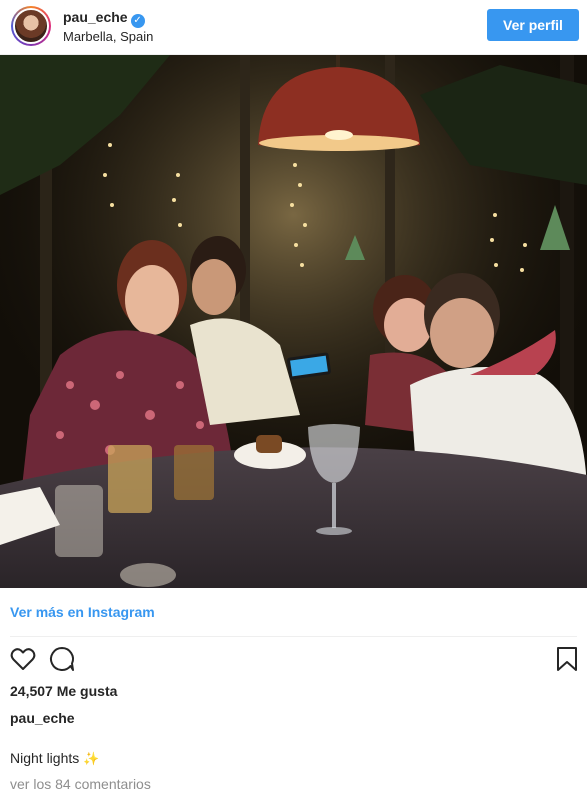  Describe the element at coordinates (80, 784) in the screenshot. I see `view-comments-link: ver los 84 comentarios` at that location.